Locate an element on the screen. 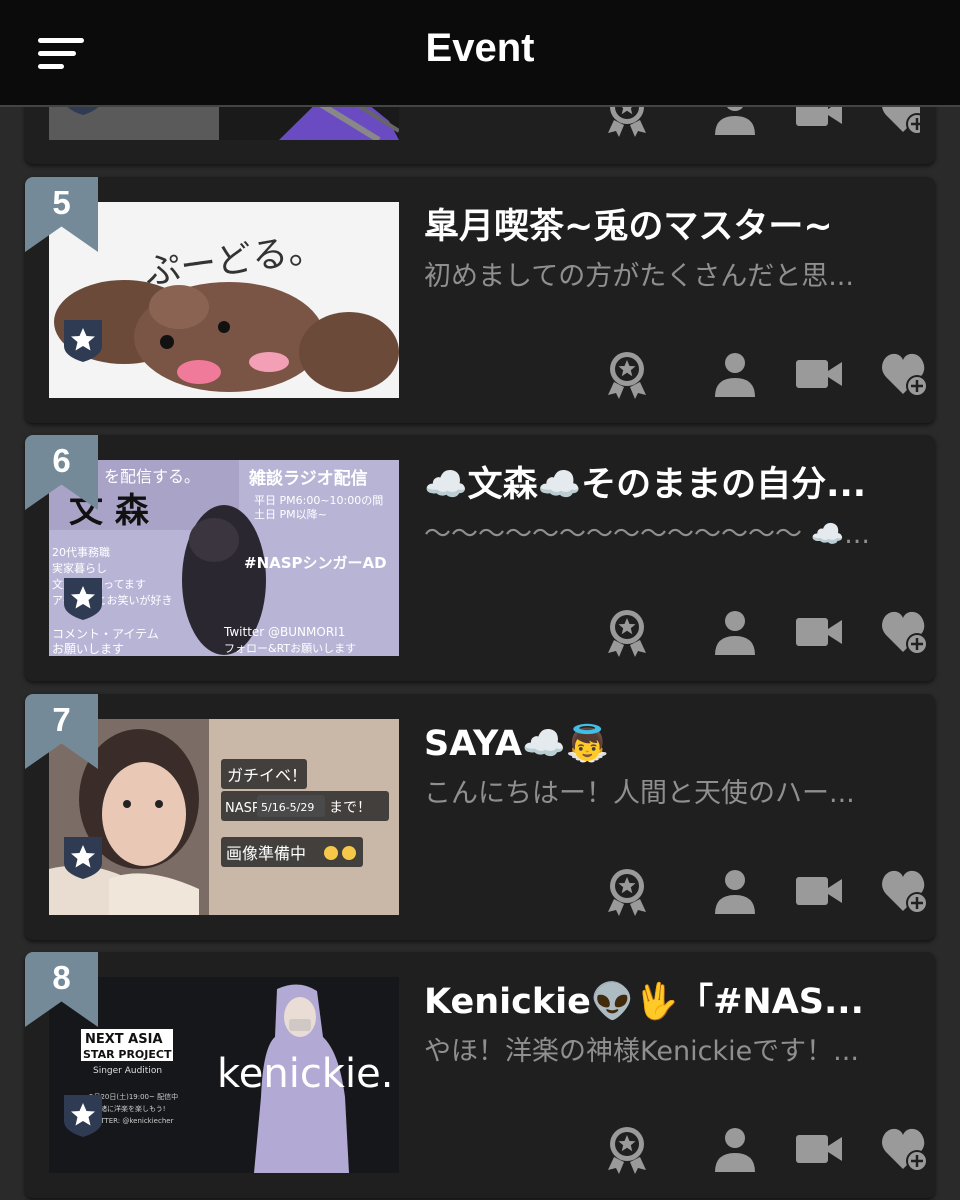 The height and width of the screenshot is (1200, 960). top-app-bar: Event is located at coordinates (480, 53).